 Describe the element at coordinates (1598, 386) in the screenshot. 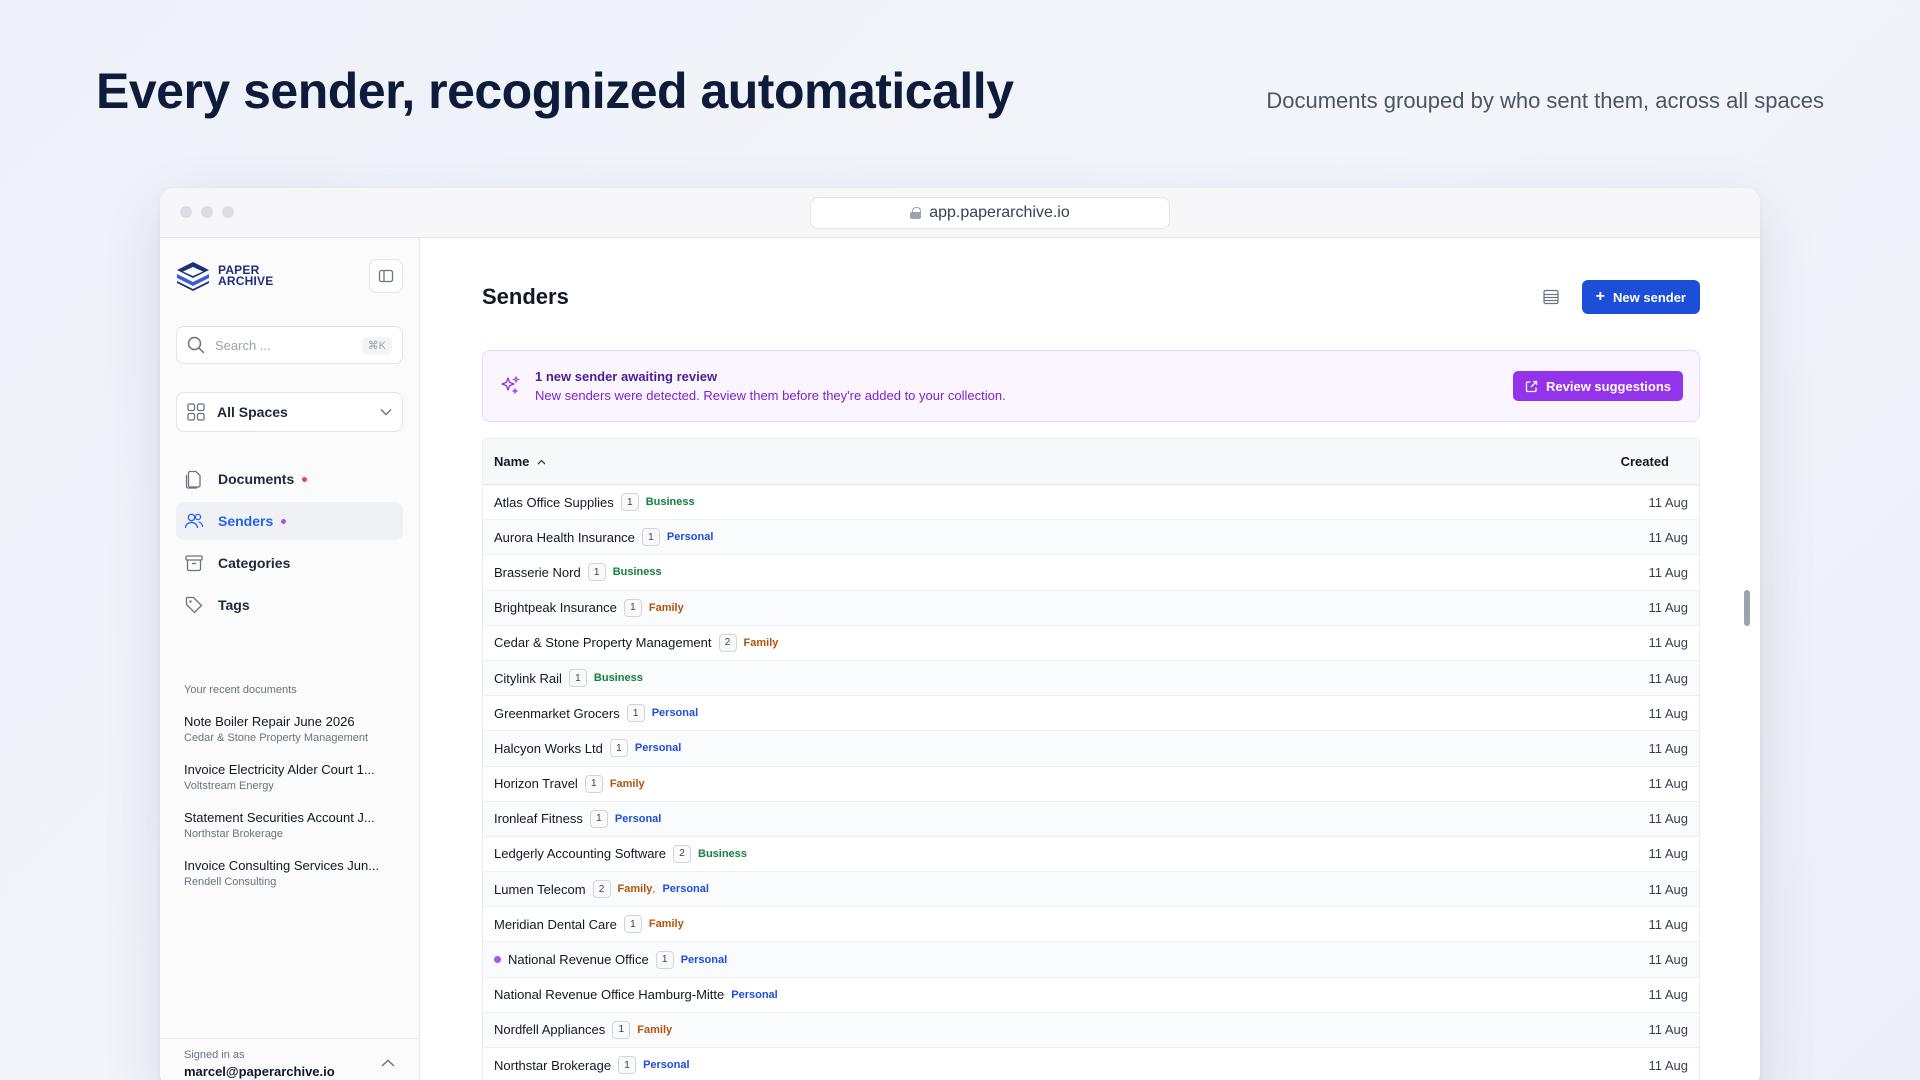

I see `review-suggestions-button: Review suggestions` at that location.